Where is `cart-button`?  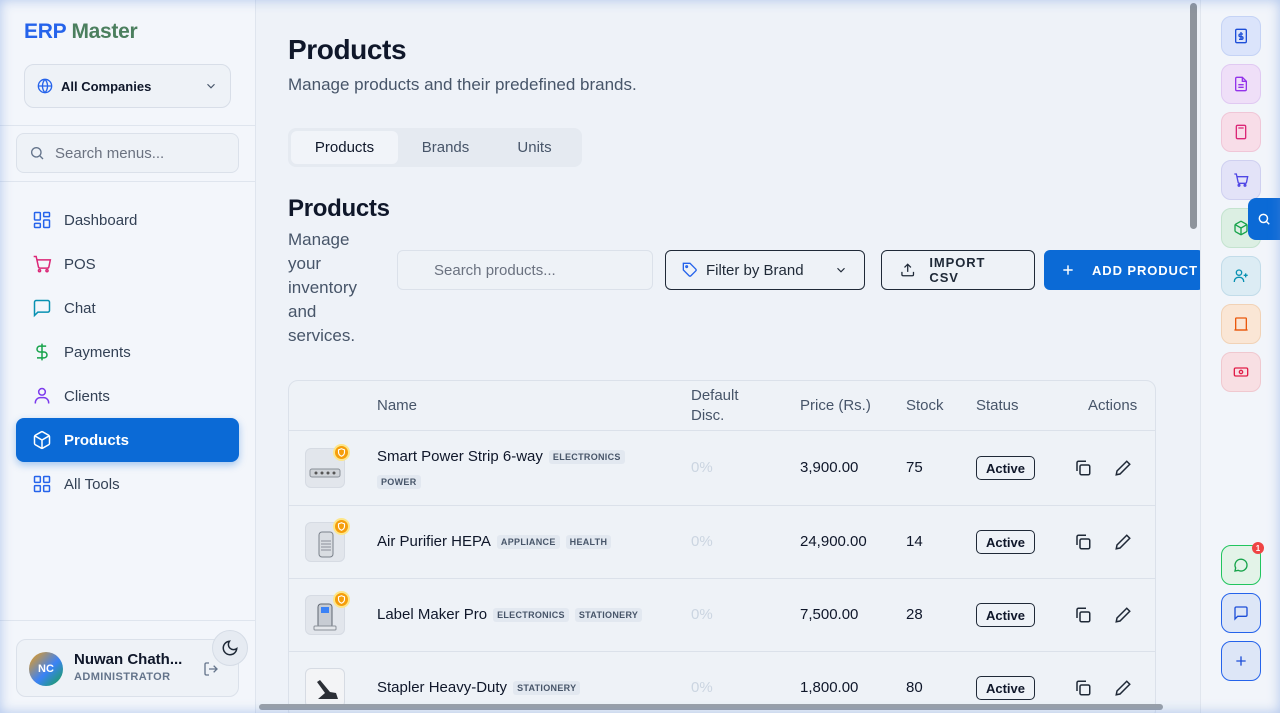 cart-button is located at coordinates (1241, 180).